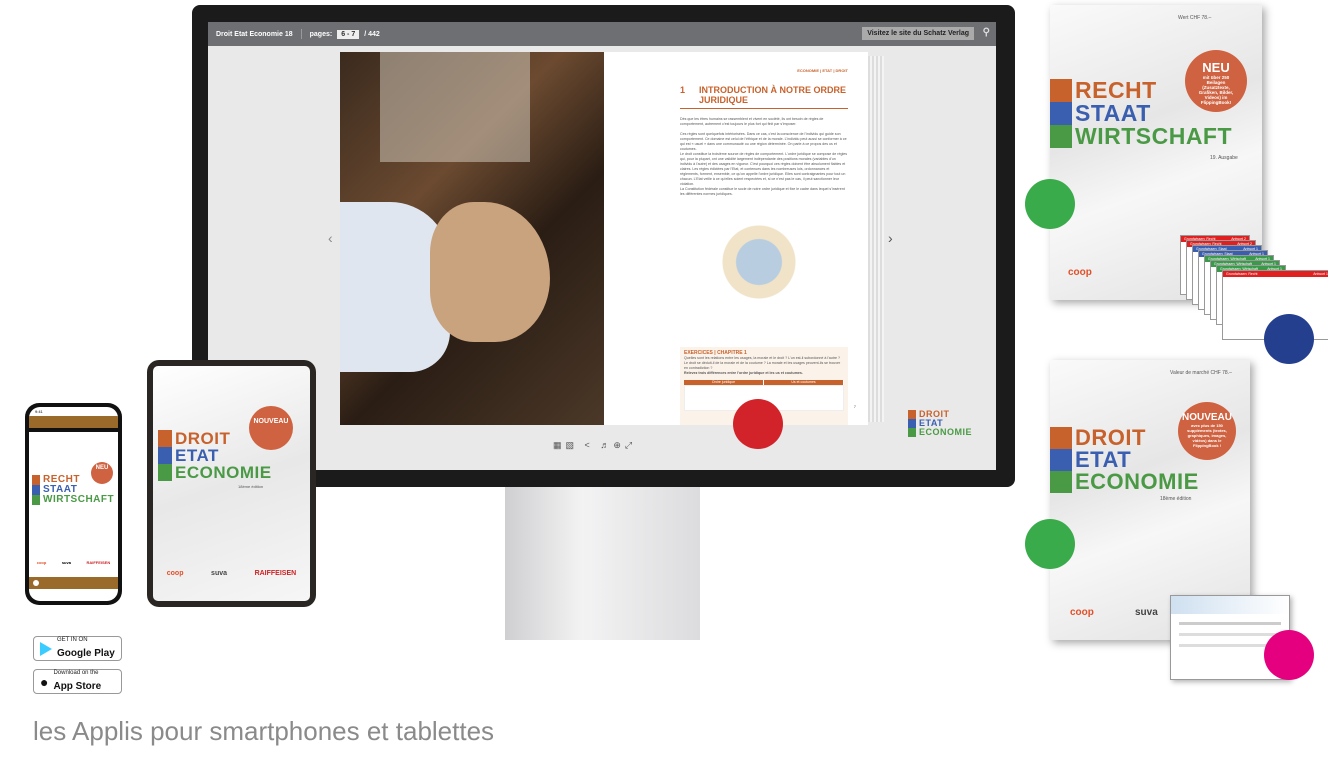 The width and height of the screenshot is (1328, 760). Describe the element at coordinates (73, 583) in the screenshot. I see `page-slider` at that location.